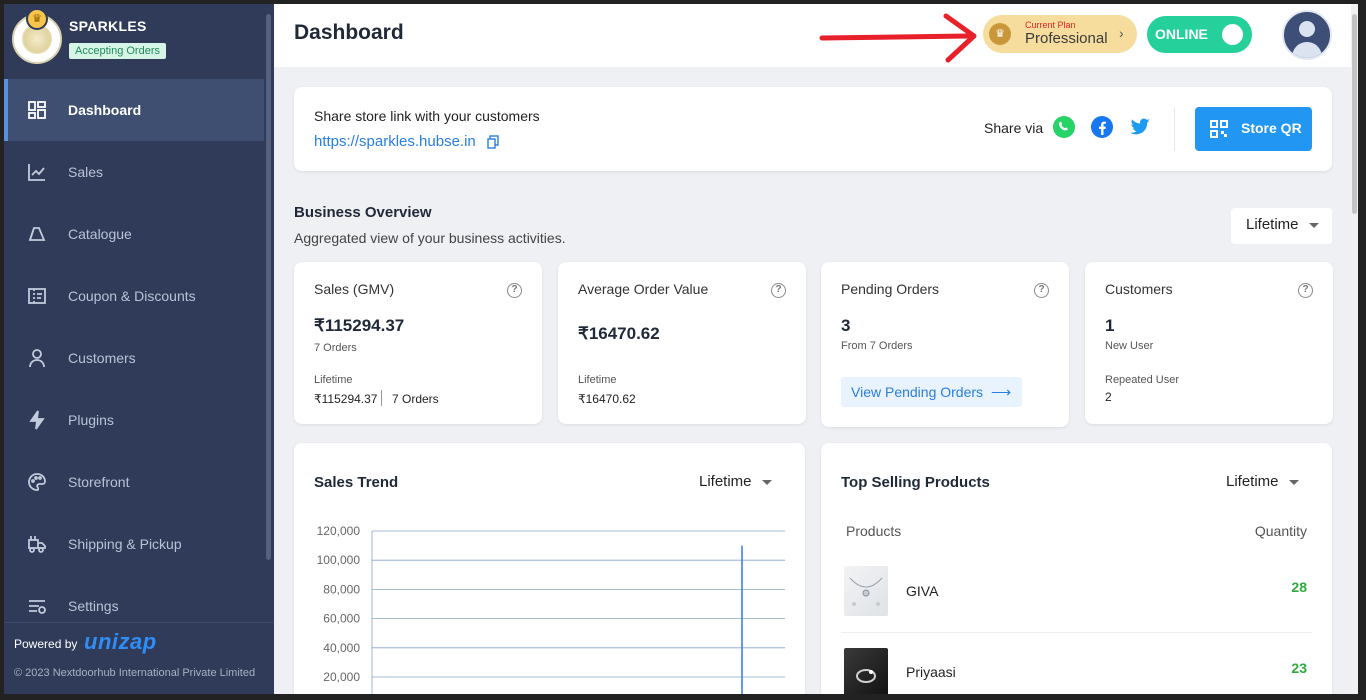  What do you see at coordinates (339, 560) in the screenshot?
I see `y-tick-label: 100,000` at bounding box center [339, 560].